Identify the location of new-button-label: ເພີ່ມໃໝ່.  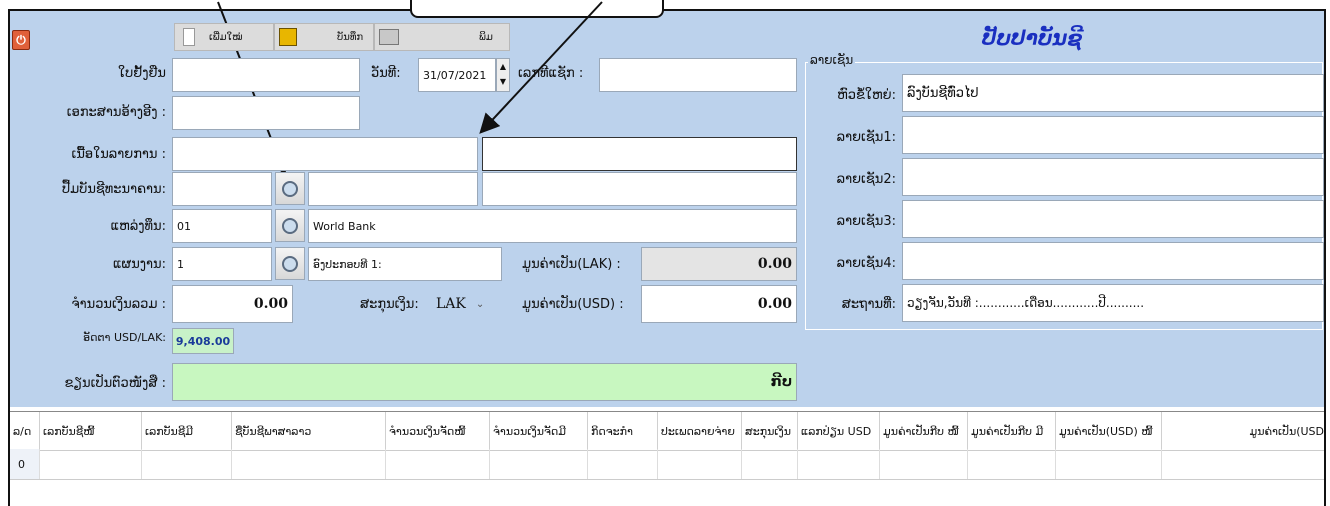
(226, 37).